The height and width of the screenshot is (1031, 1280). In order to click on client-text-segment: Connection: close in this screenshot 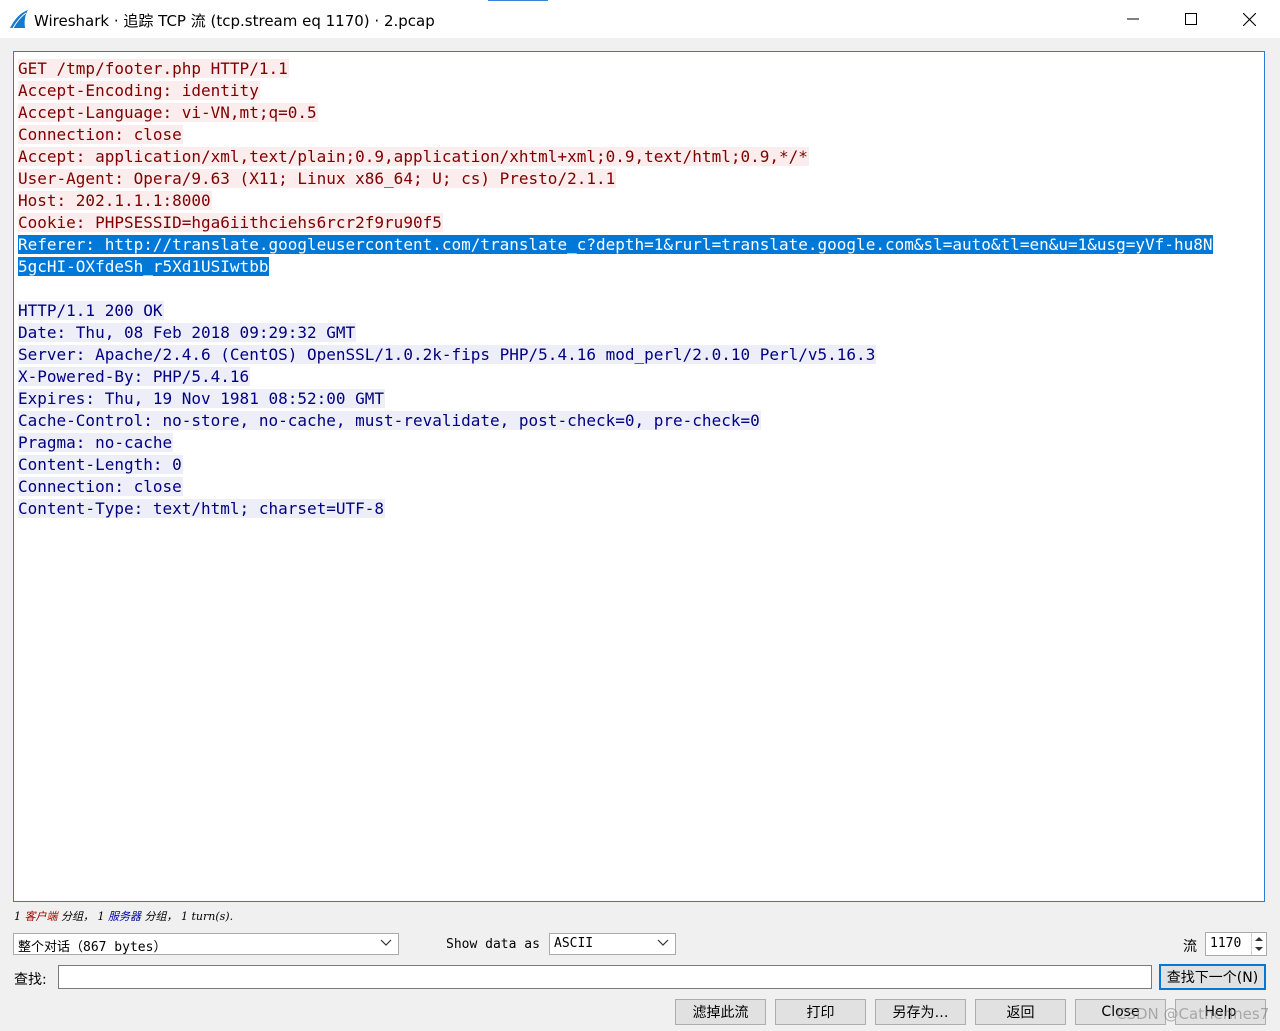, I will do `click(100, 134)`.